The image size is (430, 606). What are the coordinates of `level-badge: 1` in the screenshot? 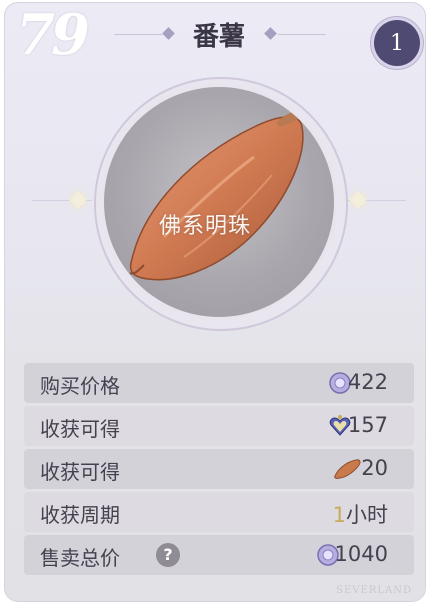 It's located at (397, 43).